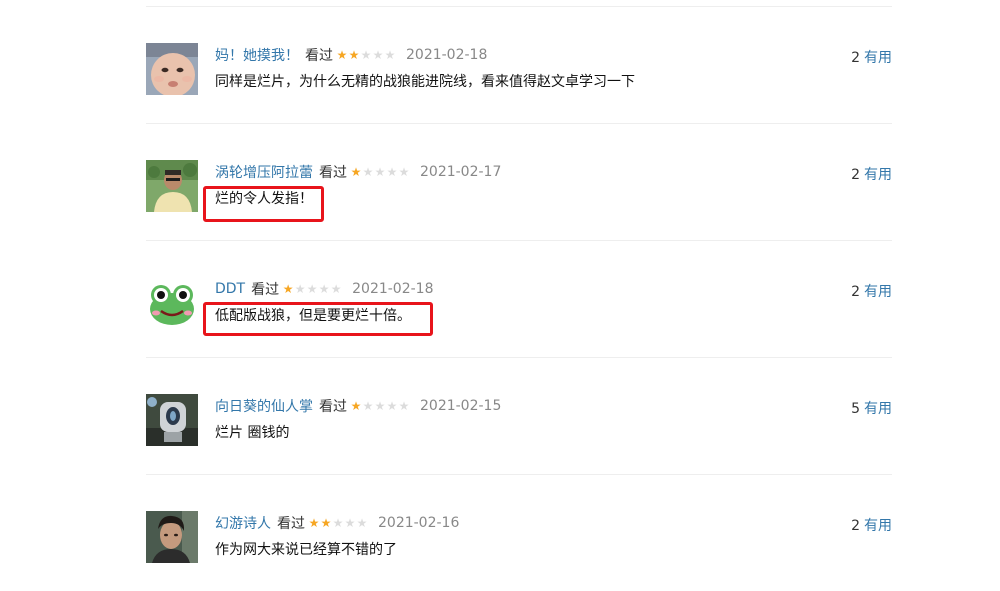 The image size is (1000, 591). I want to click on comment-info: 涡轮增压阿拉蕾 看过 ★ ★ ★ ★ ★ 2021-02-17, so click(553, 172).